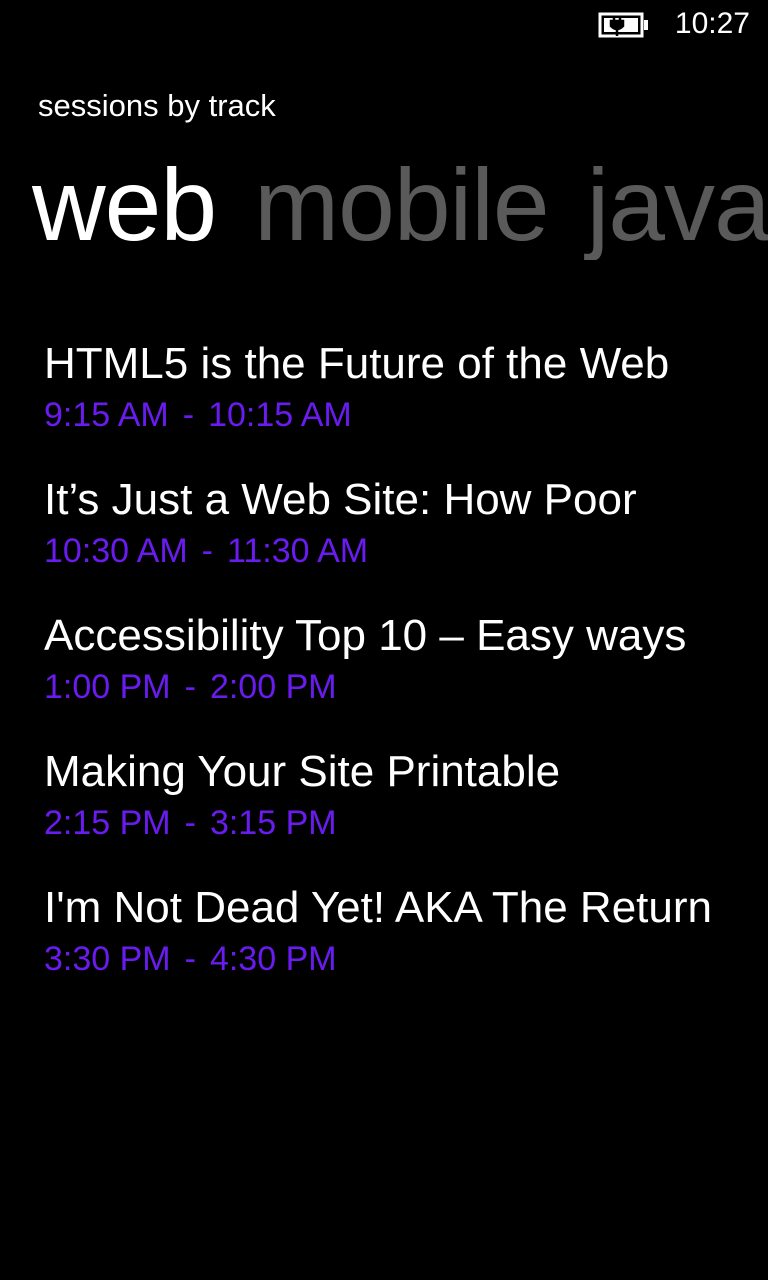 The height and width of the screenshot is (1280, 768). Describe the element at coordinates (297, 551) in the screenshot. I see `session-end-time: 11:30 AM` at that location.